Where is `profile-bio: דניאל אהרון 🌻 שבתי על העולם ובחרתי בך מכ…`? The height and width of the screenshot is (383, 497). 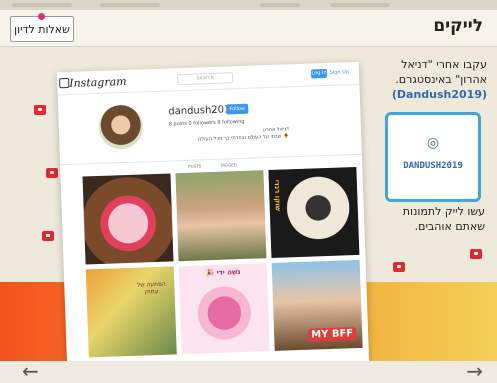
profile-bio: דניאל אהרון 🌻 שבתי על העולם ובחרתי בך מכ… is located at coordinates (229, 135).